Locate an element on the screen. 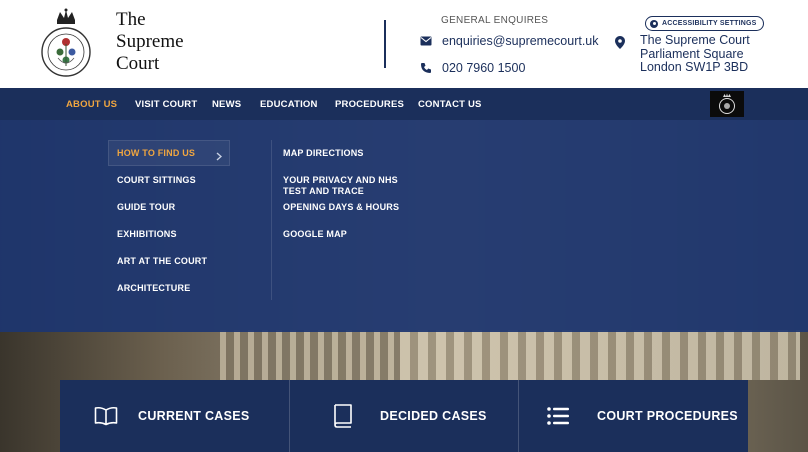  menu-item-opening-days-hours: OPENING DAYS & HOURS is located at coordinates (341, 207).